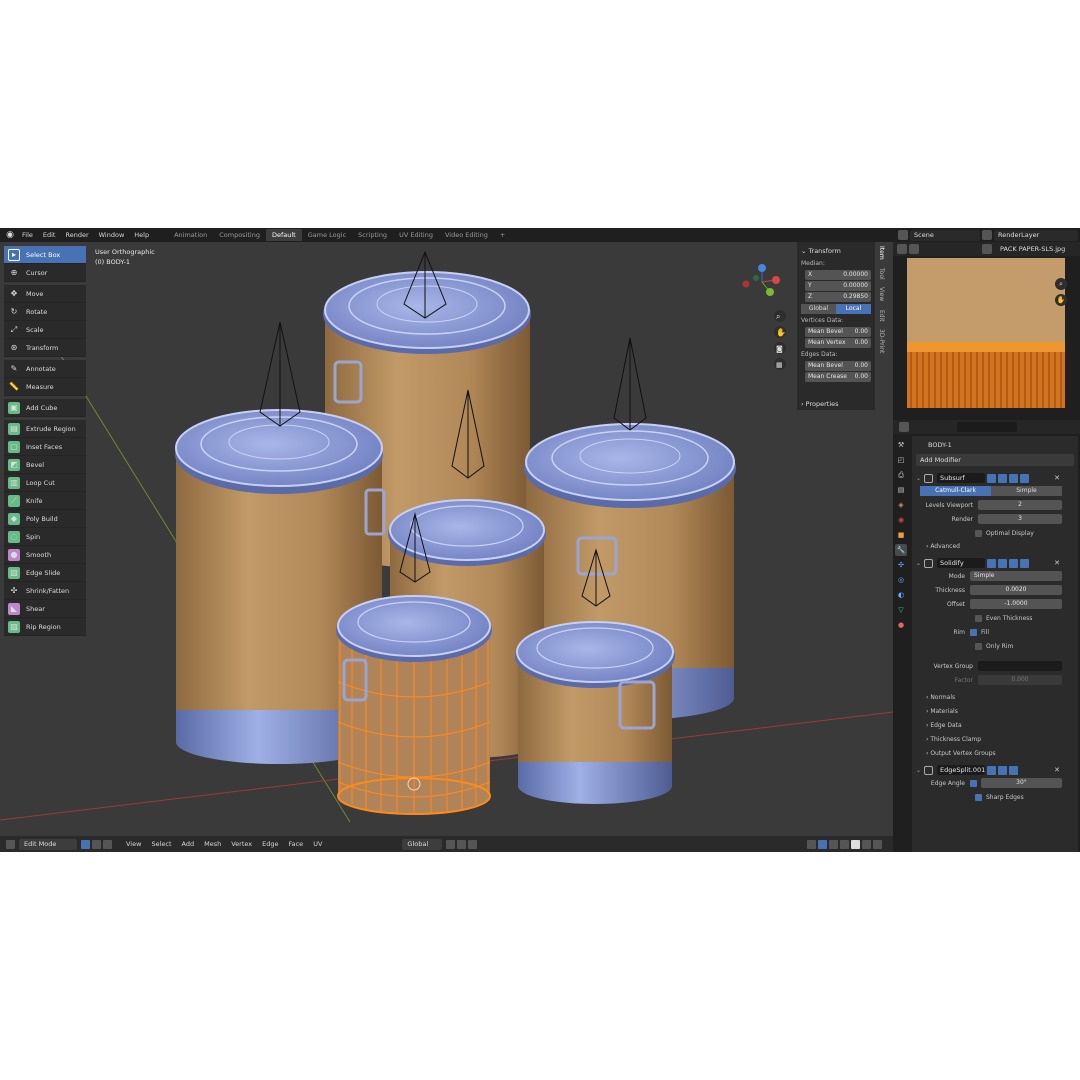 The width and height of the screenshot is (1080, 1080). I want to click on solidify-header: ⌄ Solidify ✕, so click(995, 563).